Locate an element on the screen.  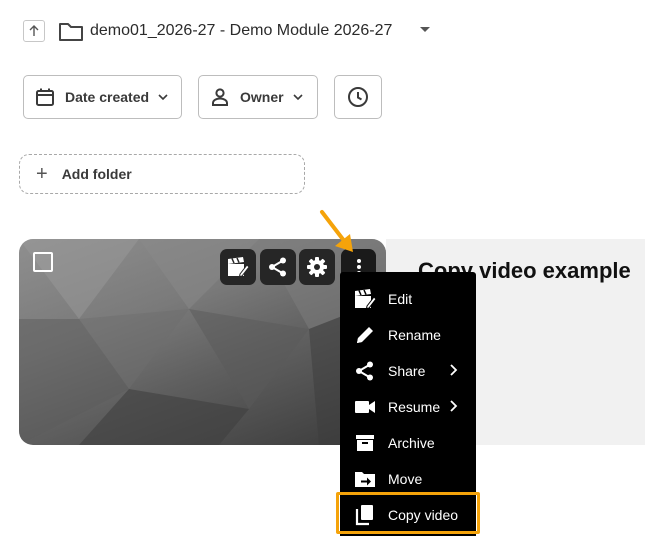
history-button is located at coordinates (358, 97).